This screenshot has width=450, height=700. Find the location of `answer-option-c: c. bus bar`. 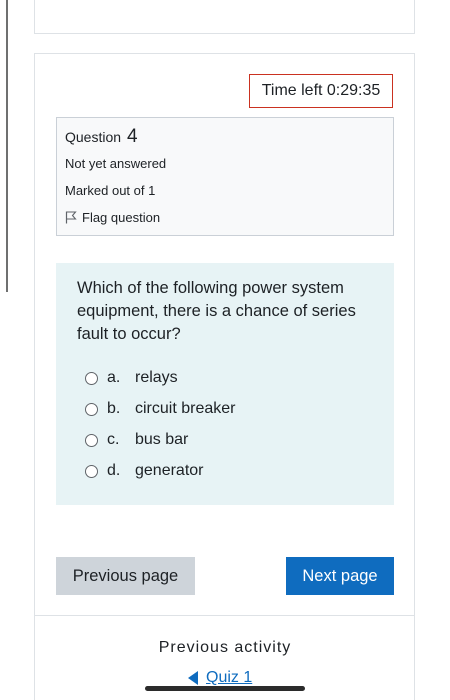

answer-option-c: c. bus bar is located at coordinates (136, 440).